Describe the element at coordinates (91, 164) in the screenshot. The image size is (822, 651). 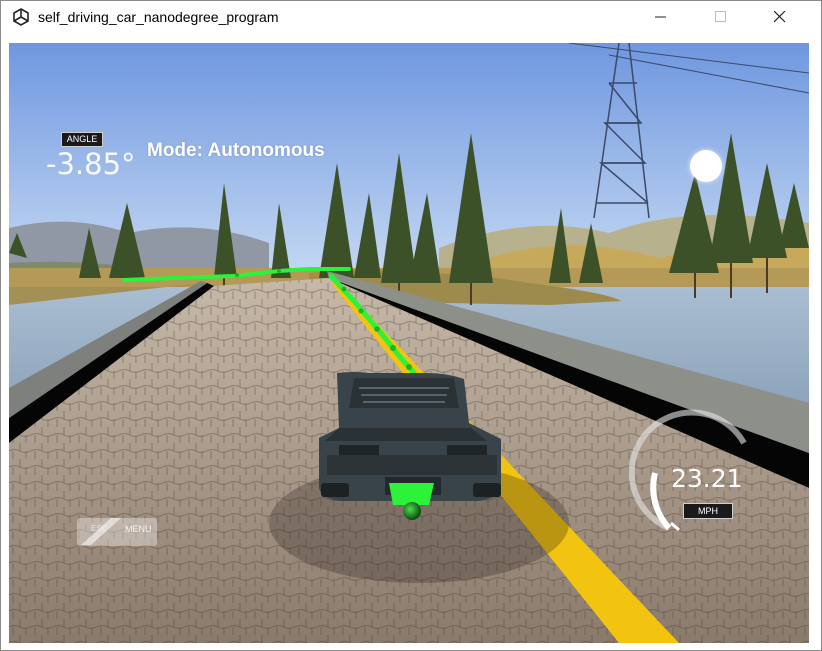
I see `angle-value: -3.85°` at that location.